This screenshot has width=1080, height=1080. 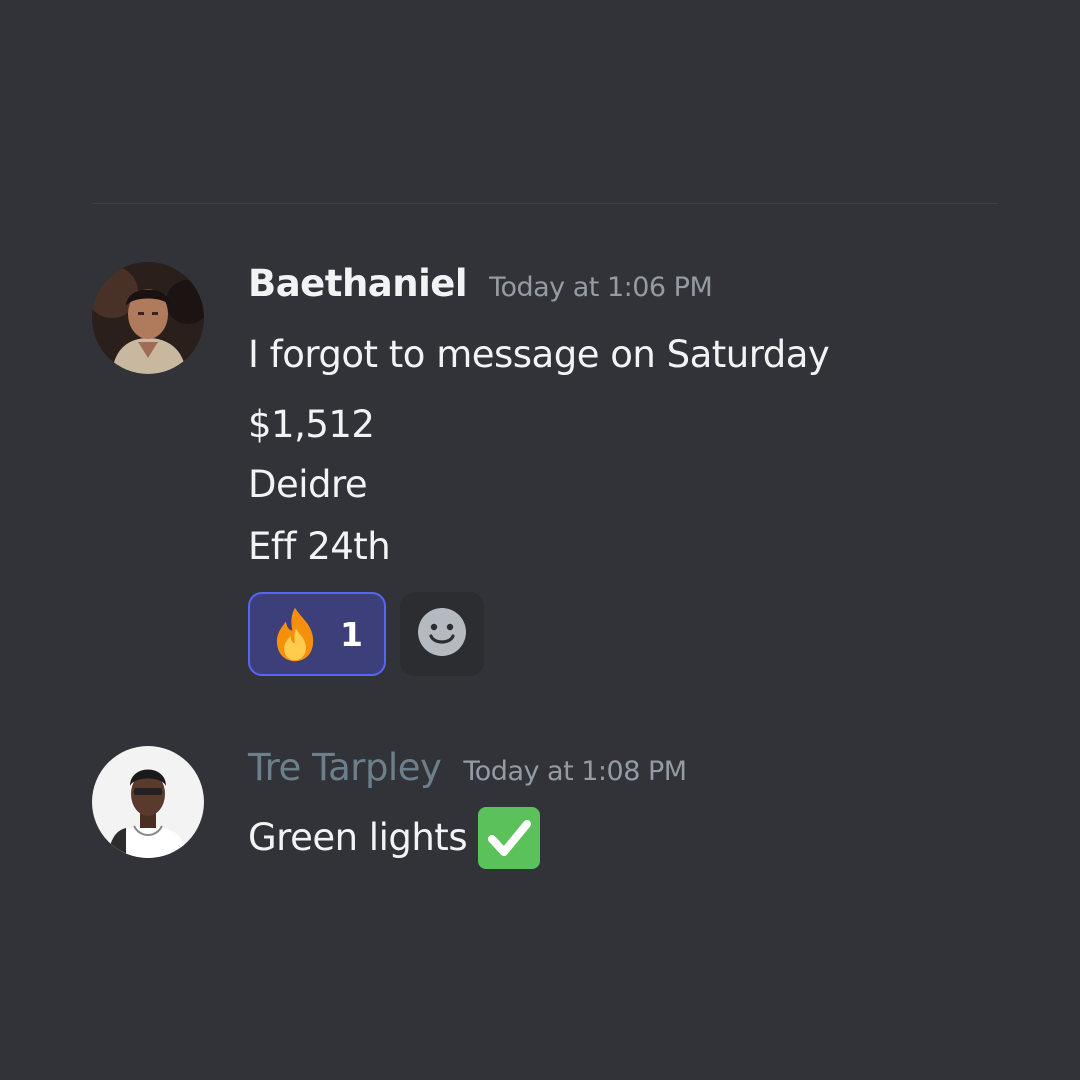 I want to click on message-line: $1,512, so click(x=311, y=424).